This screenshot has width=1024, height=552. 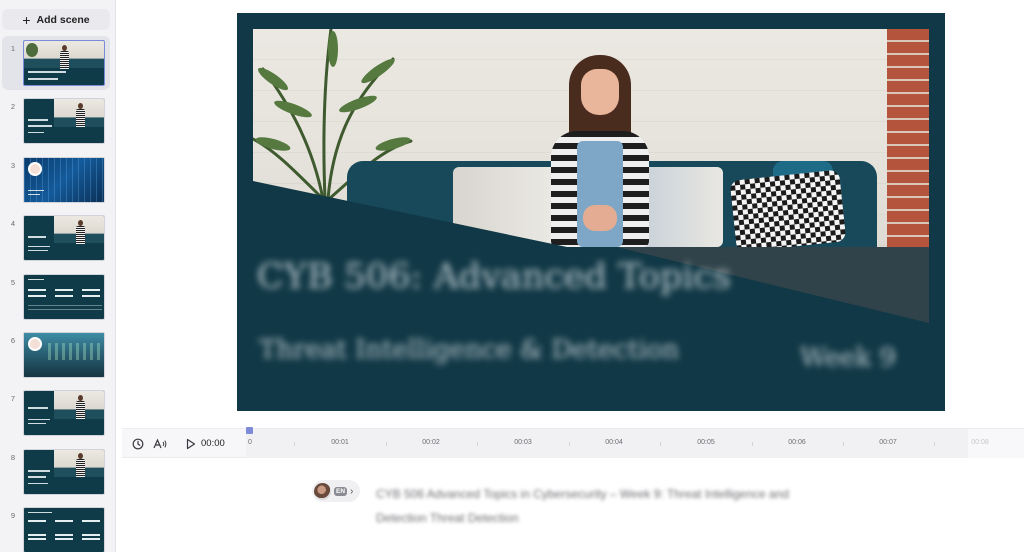 I want to click on scene-item-9: 9, so click(x=57, y=528).